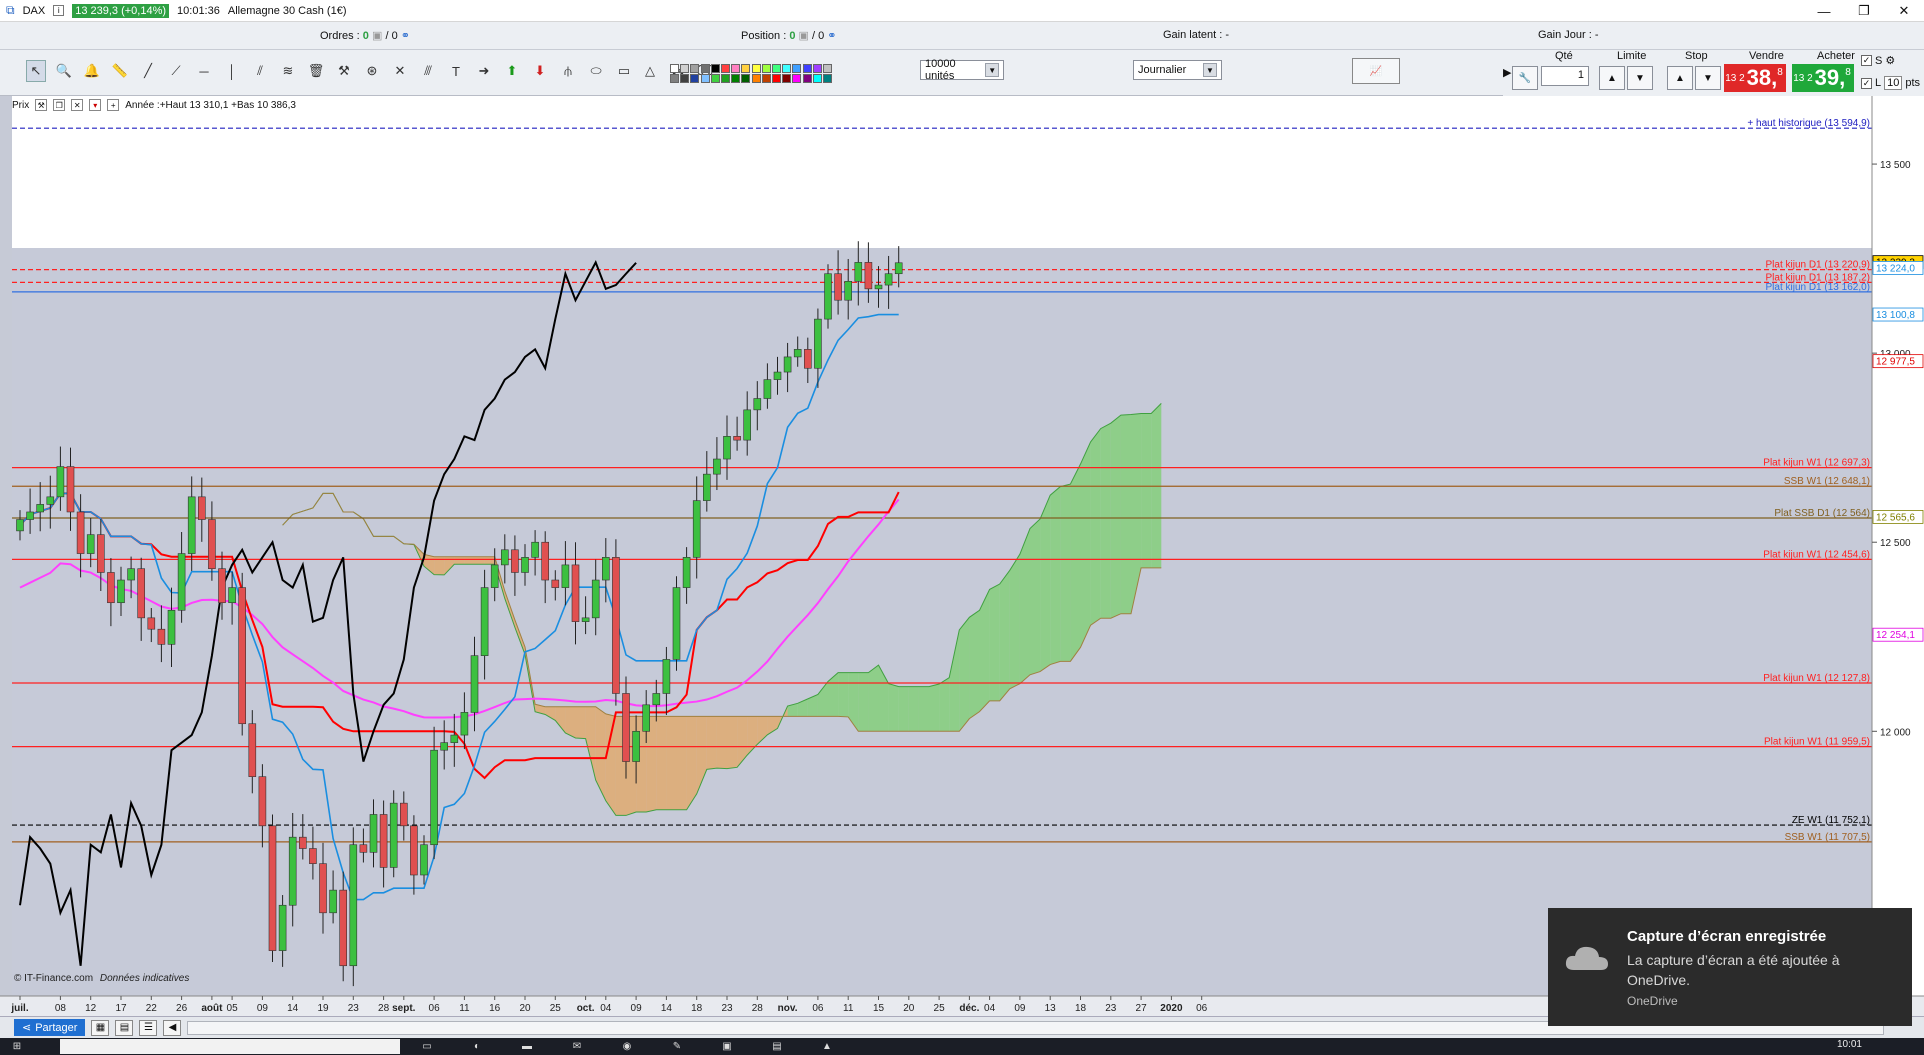 The image size is (1924, 1055). What do you see at coordinates (288, 71) in the screenshot?
I see `fibonacci-icon: ≋` at bounding box center [288, 71].